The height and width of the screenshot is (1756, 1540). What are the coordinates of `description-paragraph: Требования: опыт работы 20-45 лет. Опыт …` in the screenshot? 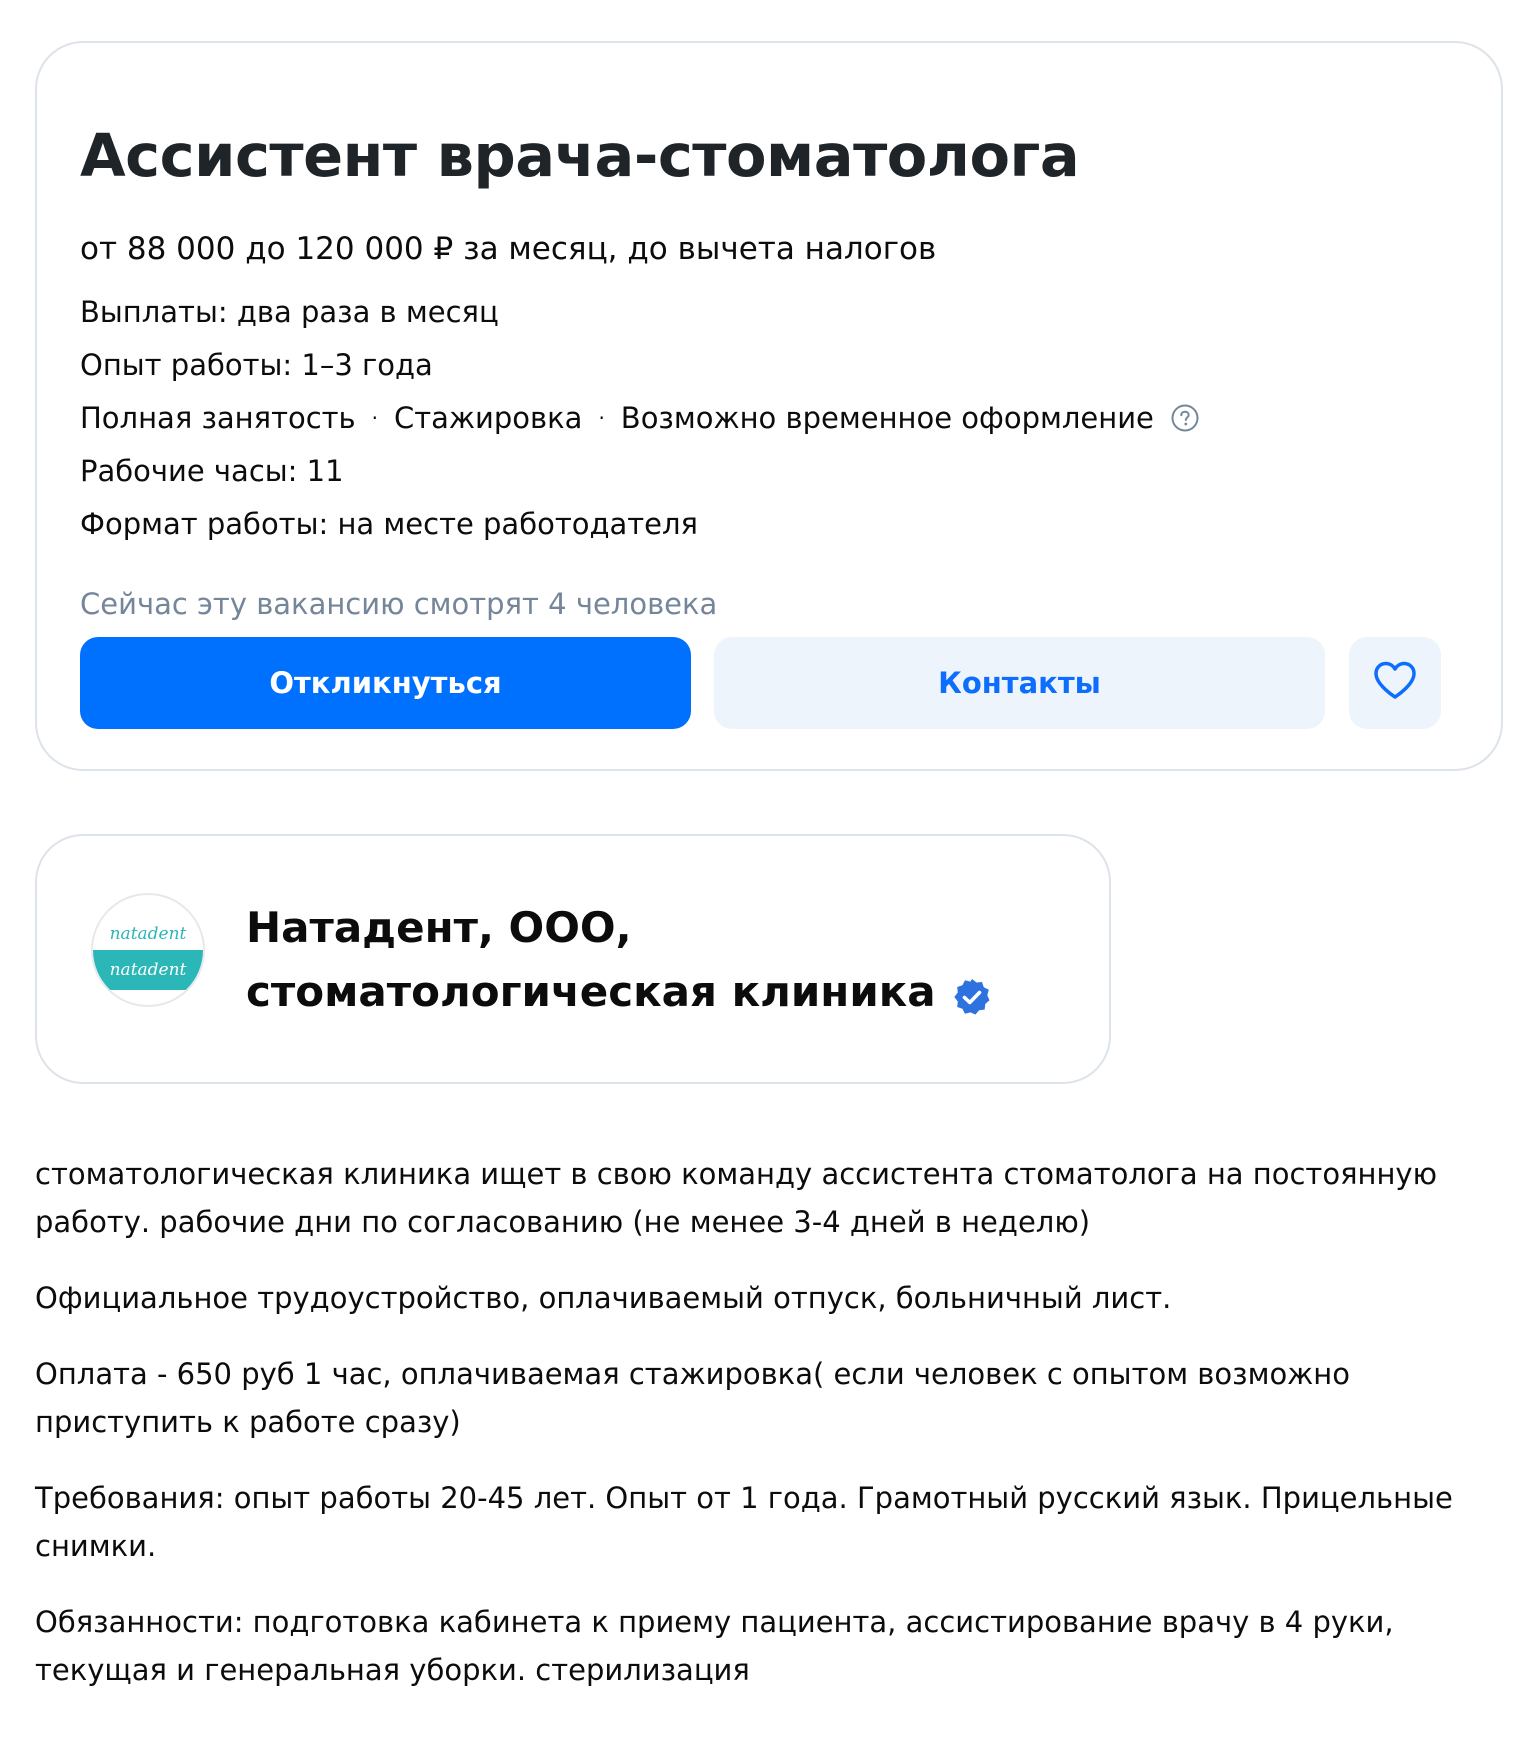 It's located at (744, 1522).